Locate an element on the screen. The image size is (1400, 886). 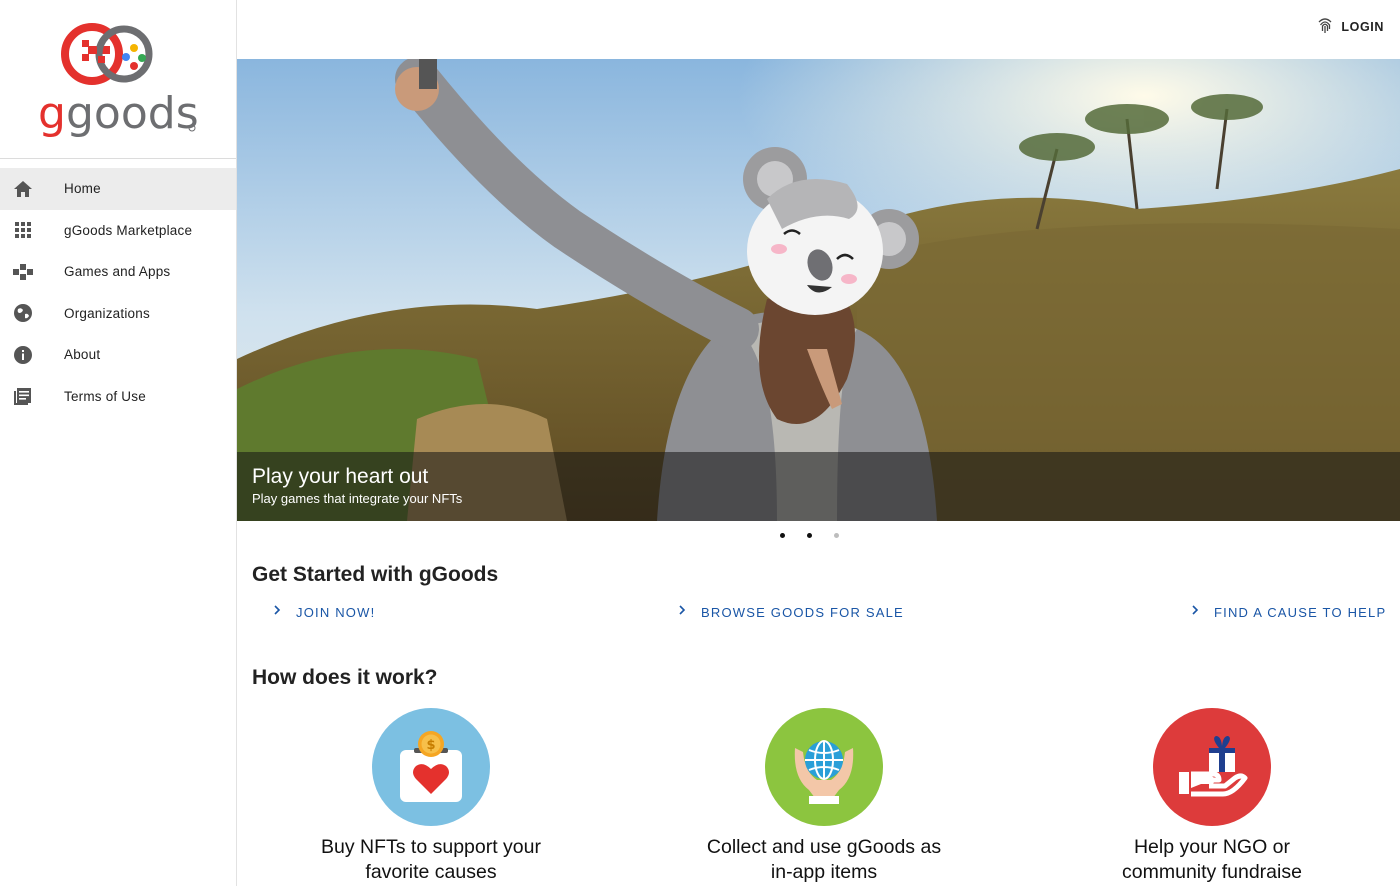
sidebar-item-label: Games and Apps is located at coordinates (117, 272).